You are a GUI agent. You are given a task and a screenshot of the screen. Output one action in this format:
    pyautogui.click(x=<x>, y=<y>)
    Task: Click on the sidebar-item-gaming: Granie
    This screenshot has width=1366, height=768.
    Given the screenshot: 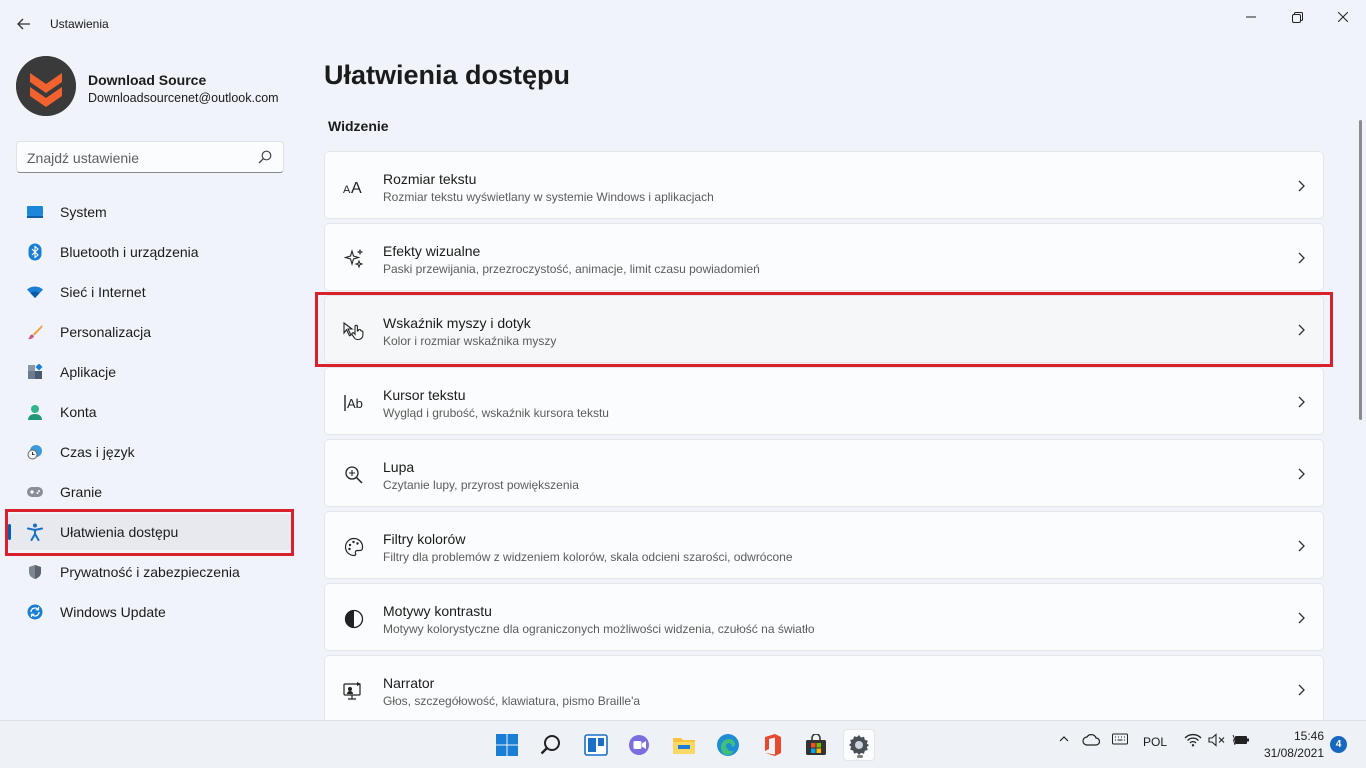 What is the action you would take?
    pyautogui.click(x=150, y=492)
    